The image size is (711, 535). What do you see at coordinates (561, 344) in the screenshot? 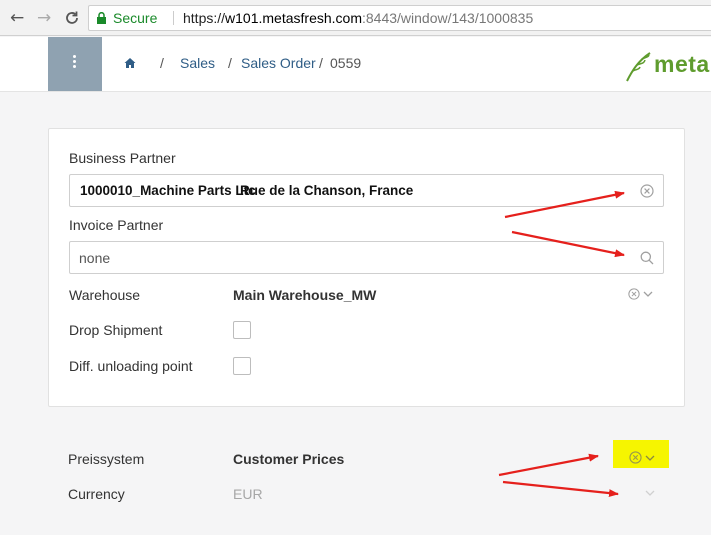
I see `annotation-arrows` at bounding box center [561, 344].